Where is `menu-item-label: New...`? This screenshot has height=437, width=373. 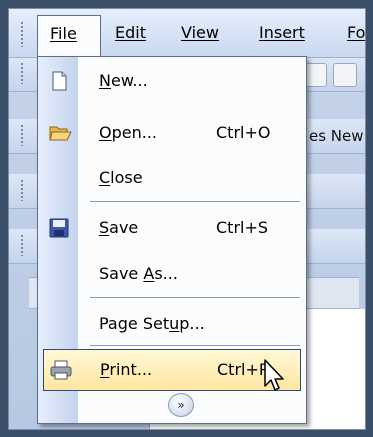
menu-item-label: New... is located at coordinates (123, 80).